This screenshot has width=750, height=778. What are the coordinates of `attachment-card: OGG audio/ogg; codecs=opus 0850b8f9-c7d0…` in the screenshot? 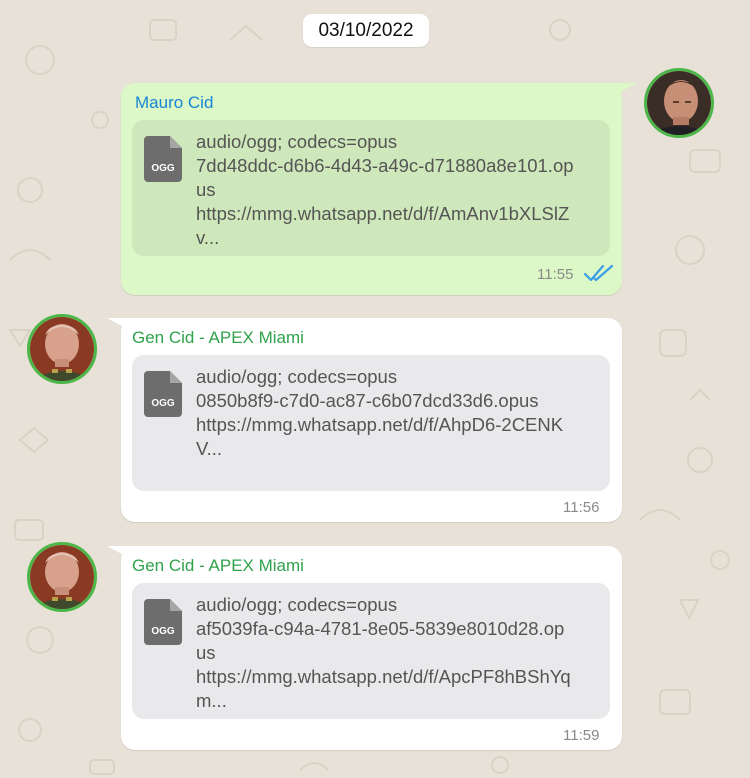 It's located at (371, 423).